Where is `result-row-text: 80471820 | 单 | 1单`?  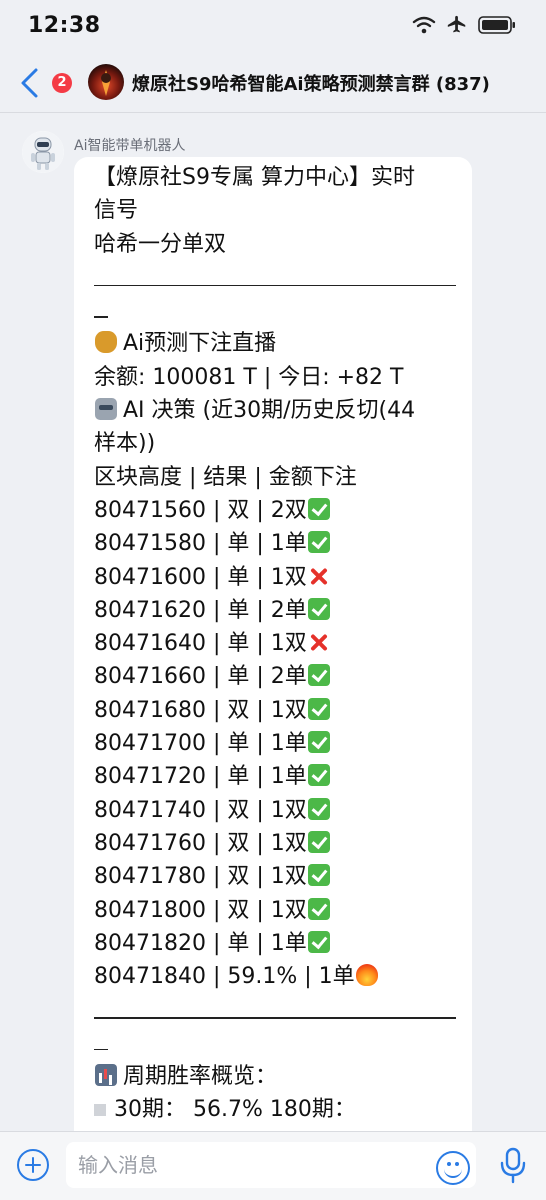
result-row-text: 80471820 | 单 | 1单 is located at coordinates (200, 943).